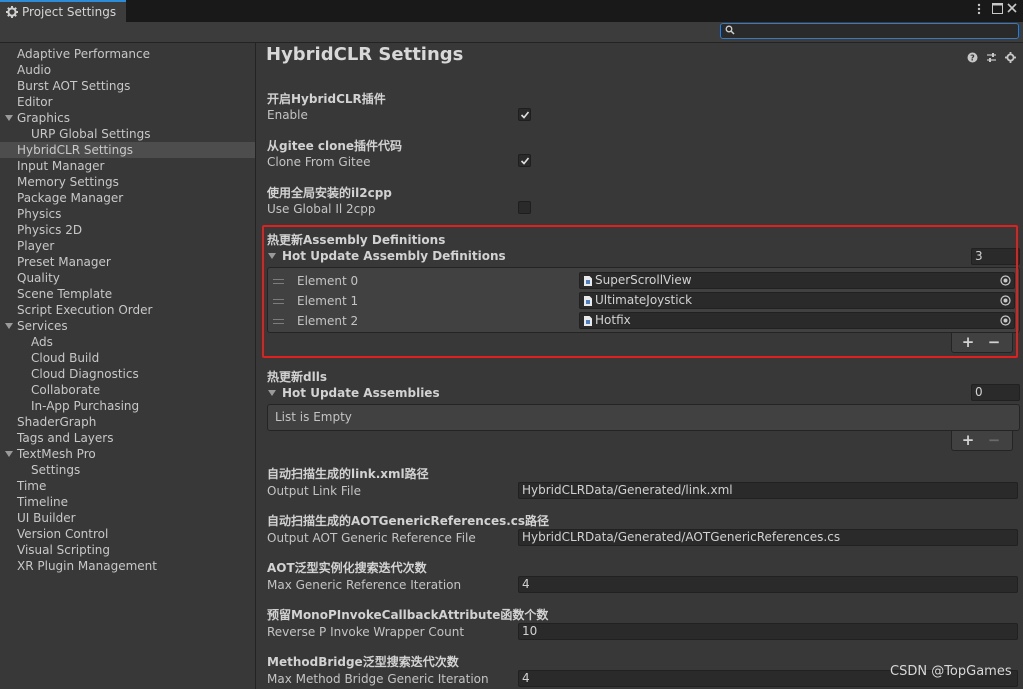  What do you see at coordinates (348, 474) in the screenshot?
I see `link-xml-section-title: 自动扫描生成的link.xml路径` at bounding box center [348, 474].